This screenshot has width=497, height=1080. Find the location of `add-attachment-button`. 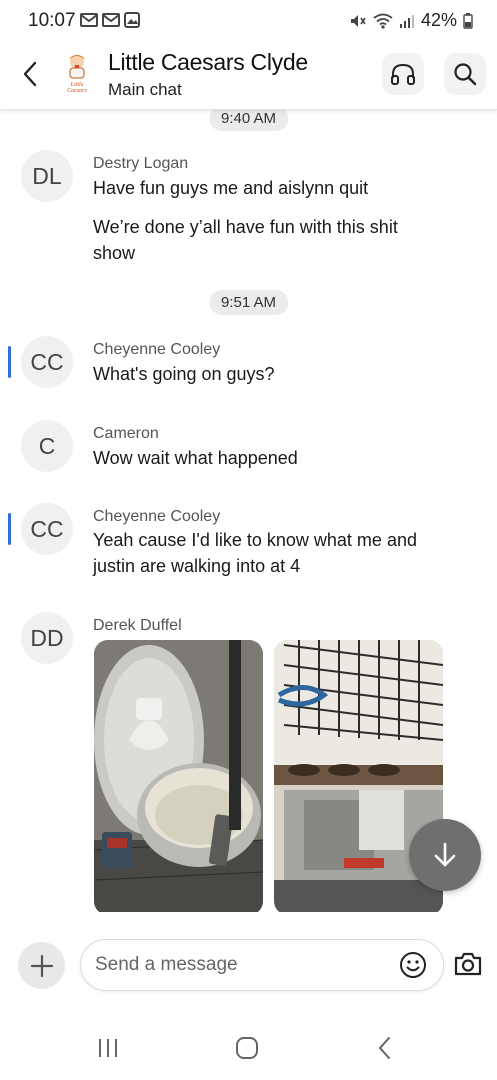

add-attachment-button is located at coordinates (41, 965).